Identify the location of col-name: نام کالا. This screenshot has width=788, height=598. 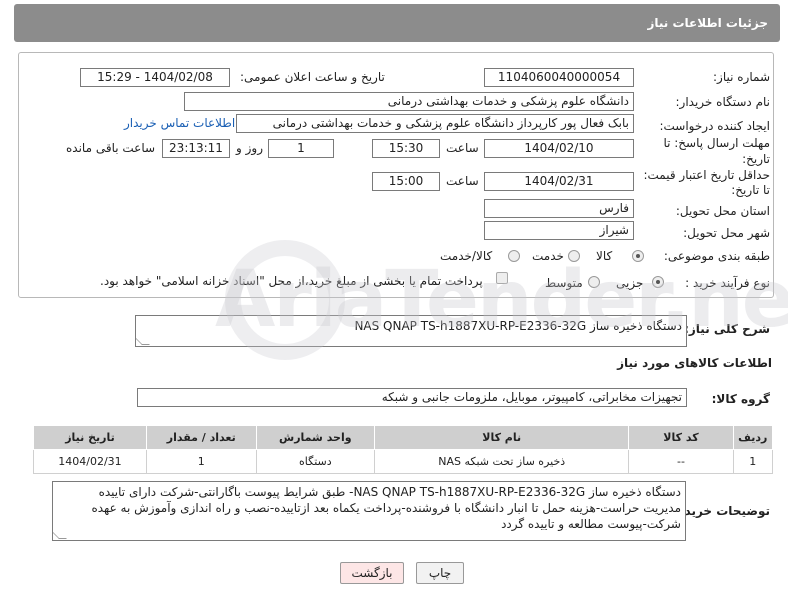
(502, 437).